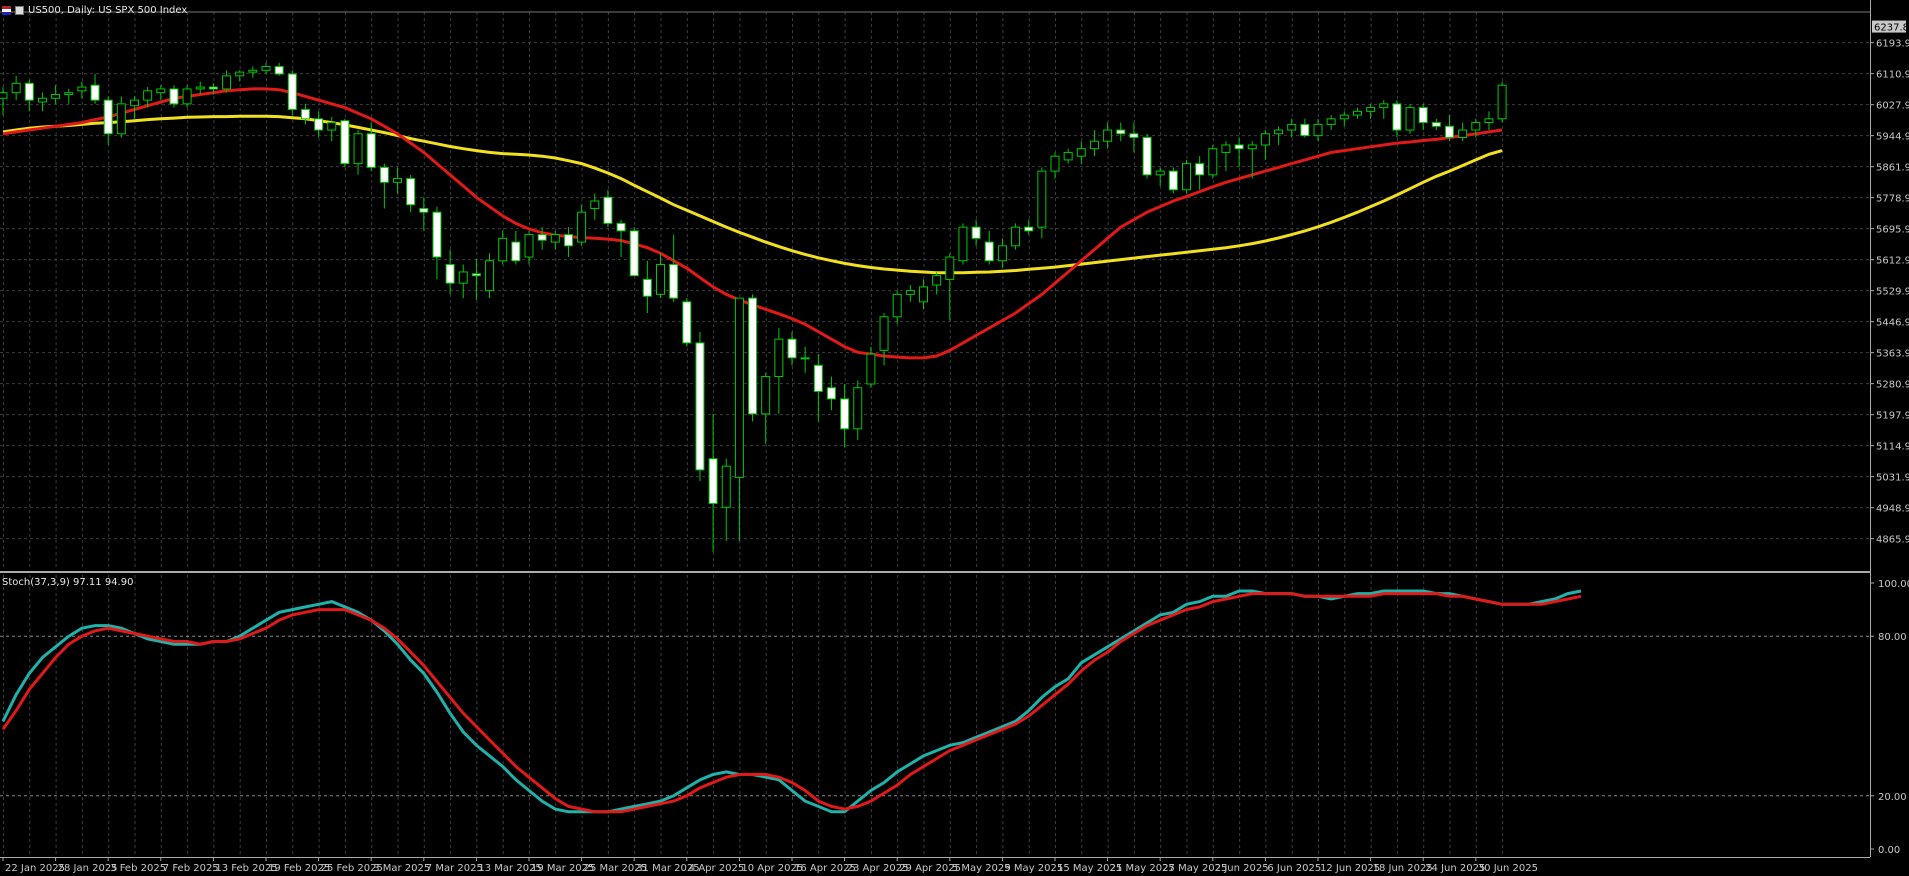  What do you see at coordinates (35, 868) in the screenshot?
I see `time-tick-label: 22 Jan 2025` at bounding box center [35, 868].